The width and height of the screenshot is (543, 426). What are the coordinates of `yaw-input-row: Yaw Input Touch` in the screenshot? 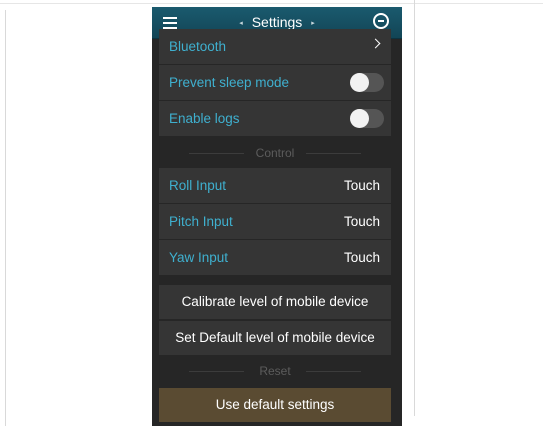 It's located at (275, 257).